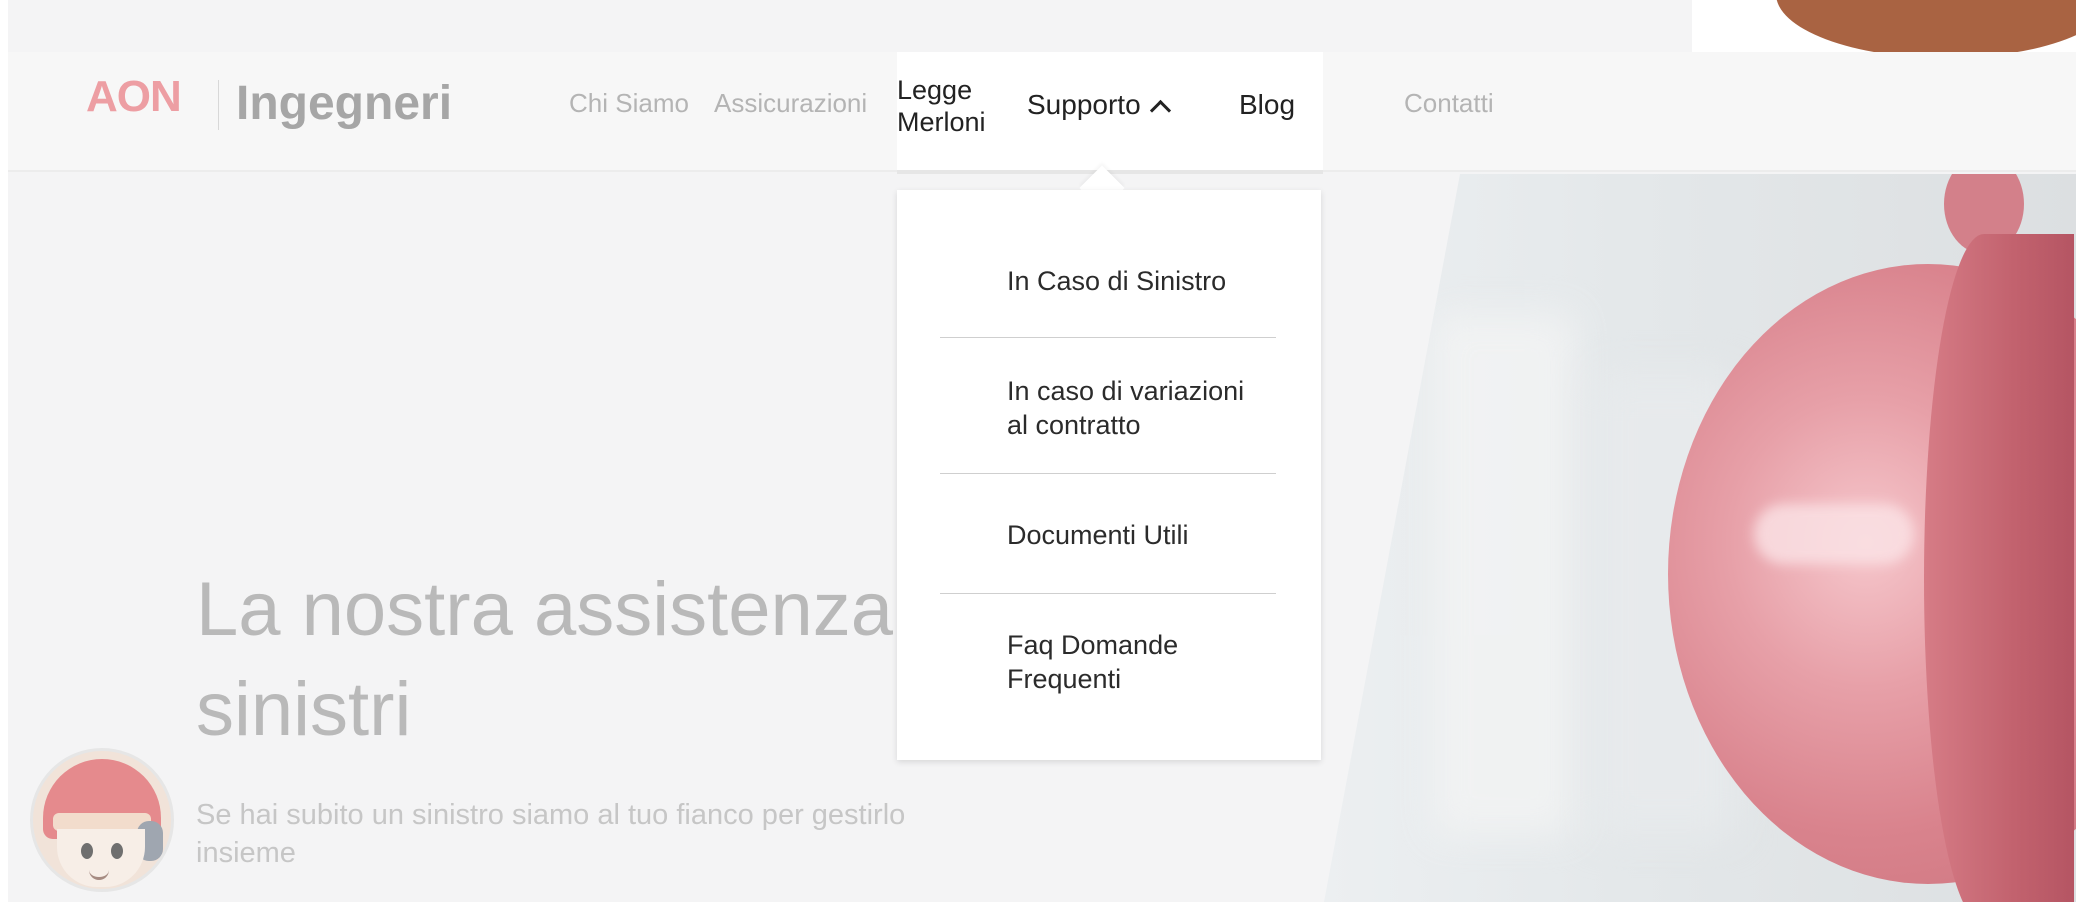 This screenshot has height=902, width=2076. What do you see at coordinates (344, 103) in the screenshot?
I see `site-name: Ingegneri` at bounding box center [344, 103].